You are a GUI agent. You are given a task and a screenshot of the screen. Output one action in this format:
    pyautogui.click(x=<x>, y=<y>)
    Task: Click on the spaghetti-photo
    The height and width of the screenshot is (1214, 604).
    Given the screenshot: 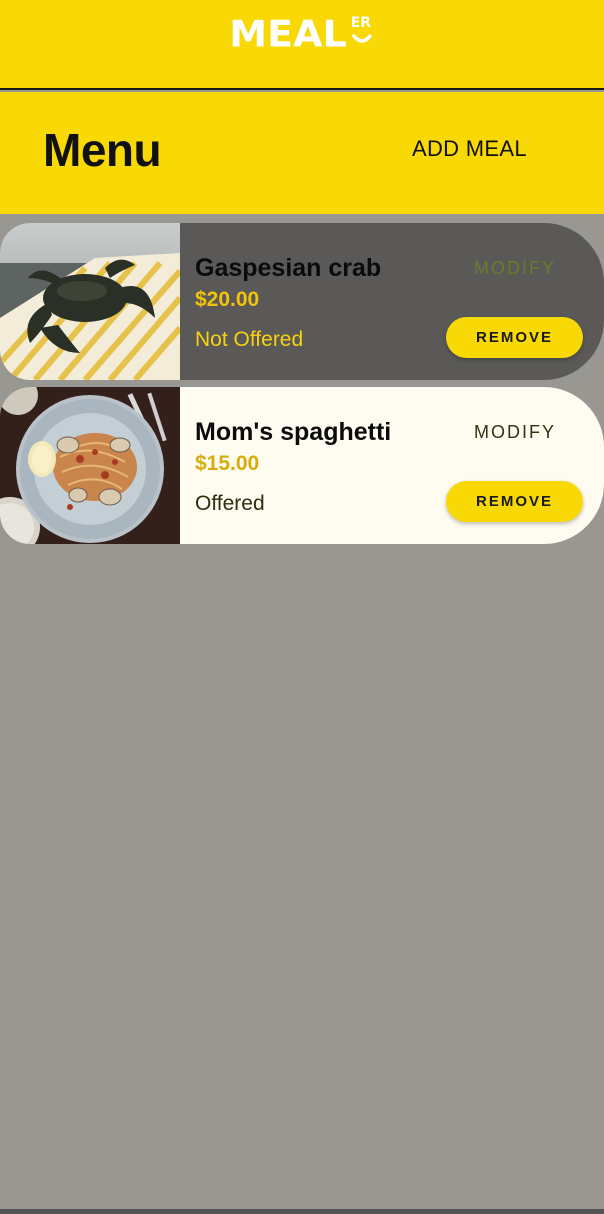 What is the action you would take?
    pyautogui.click(x=90, y=465)
    